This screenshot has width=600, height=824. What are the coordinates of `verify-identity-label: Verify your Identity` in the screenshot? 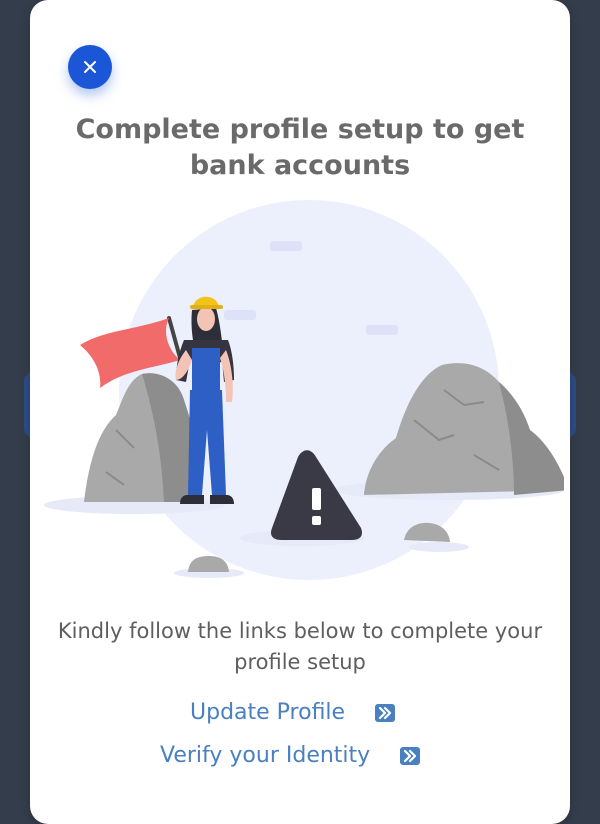 It's located at (265, 755).